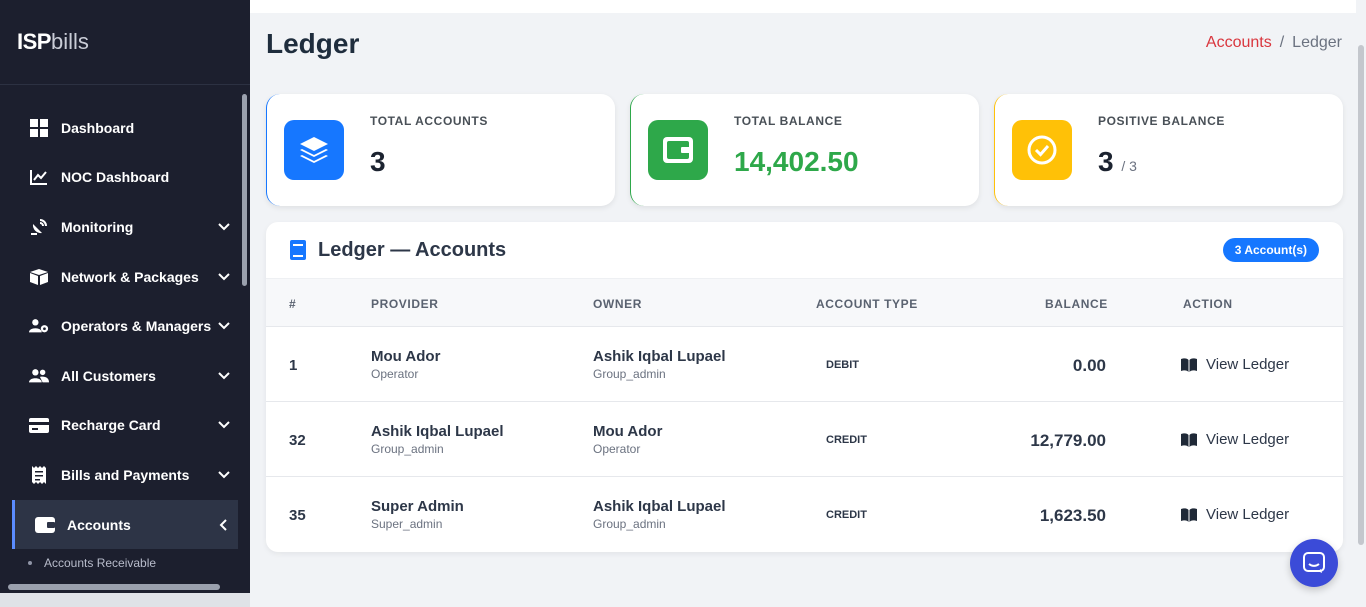 This screenshot has width=1366, height=607. What do you see at coordinates (1270, 250) in the screenshot?
I see `account-count-badge: 3 Account(s)` at bounding box center [1270, 250].